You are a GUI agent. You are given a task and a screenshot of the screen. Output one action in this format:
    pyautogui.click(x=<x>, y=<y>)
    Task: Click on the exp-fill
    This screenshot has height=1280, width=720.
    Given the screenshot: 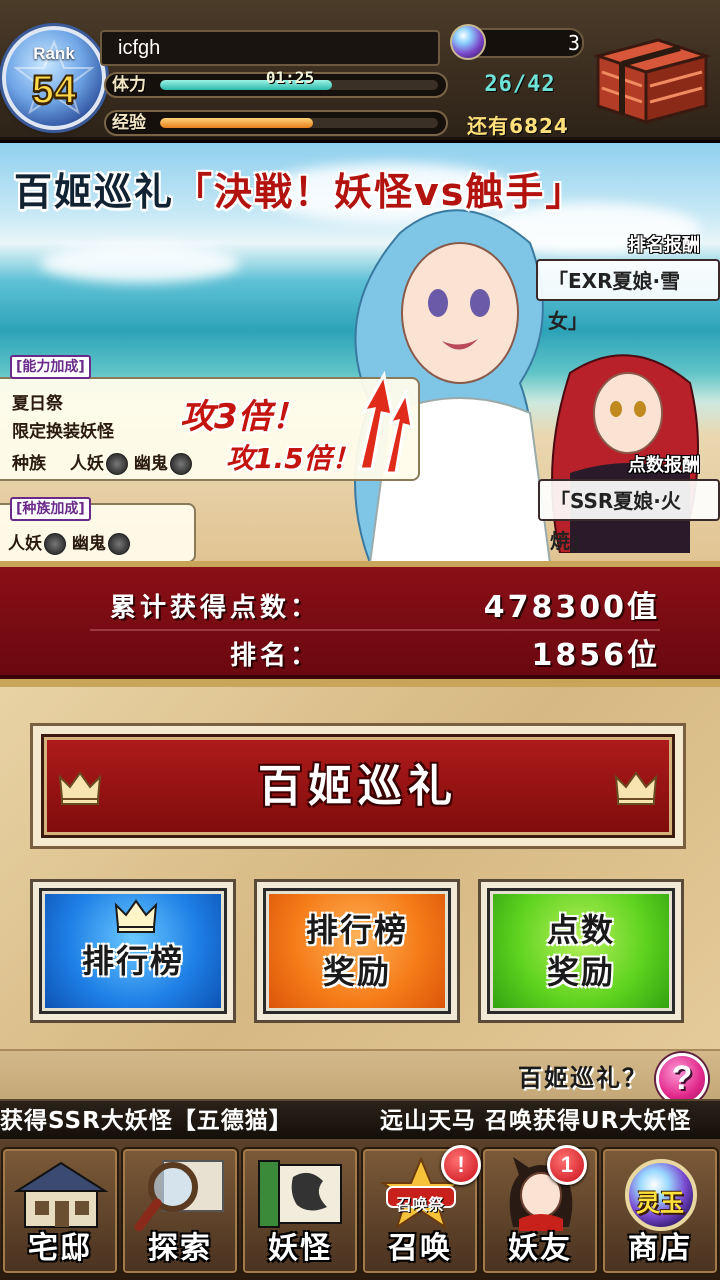 What is the action you would take?
    pyautogui.click(x=236, y=123)
    